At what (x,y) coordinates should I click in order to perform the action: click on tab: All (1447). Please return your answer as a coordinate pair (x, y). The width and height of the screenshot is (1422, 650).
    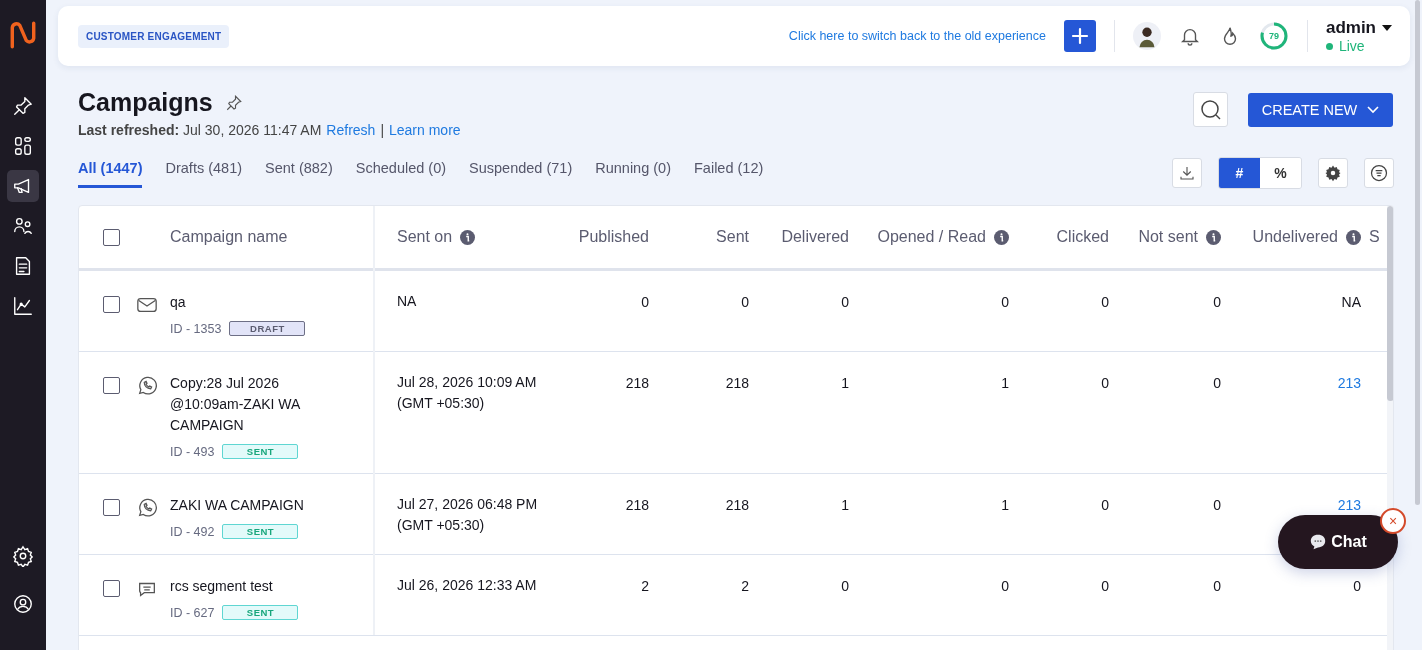
    Looking at the image, I should click on (110, 171).